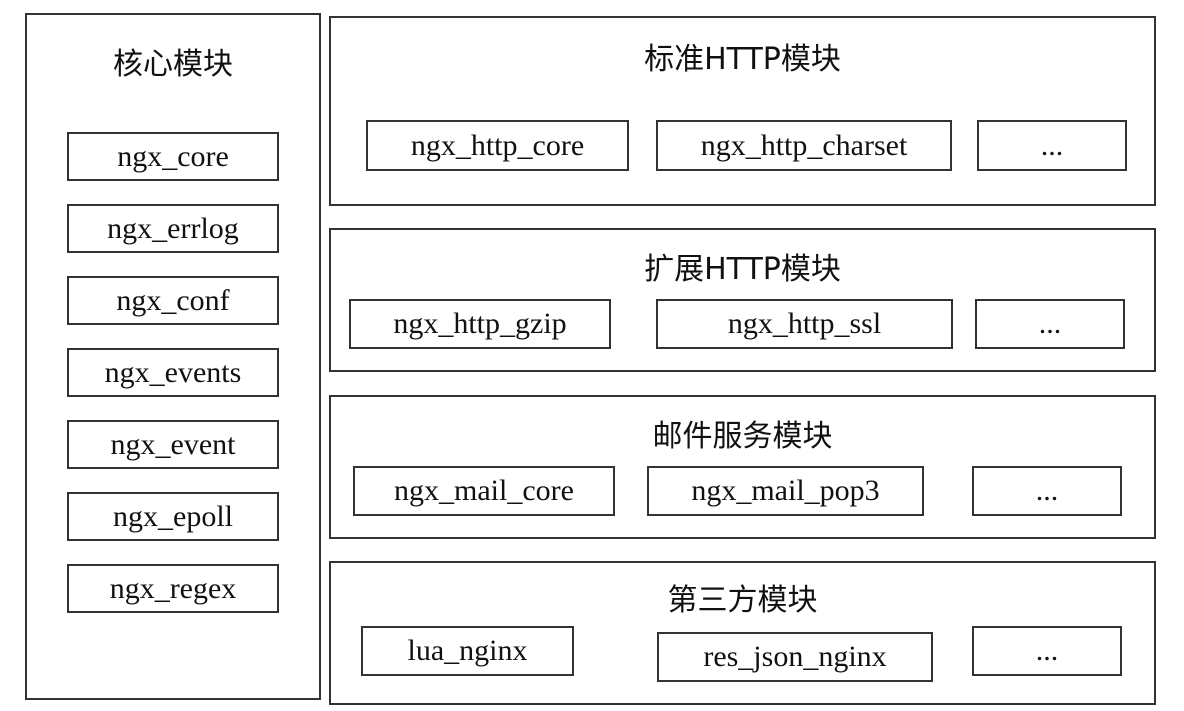 This screenshot has width=1184, height=711. I want to click on module-label: ngx_epoll, so click(173, 516).